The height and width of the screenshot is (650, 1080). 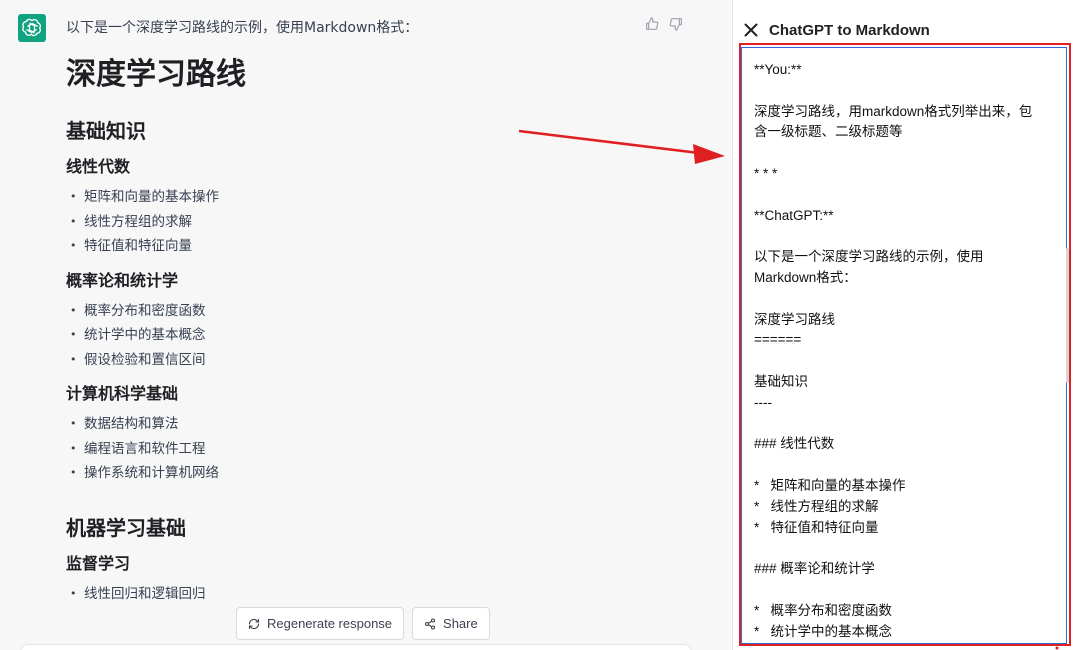 I want to click on list-item: 线性方程组的求解, so click(x=386, y=222).